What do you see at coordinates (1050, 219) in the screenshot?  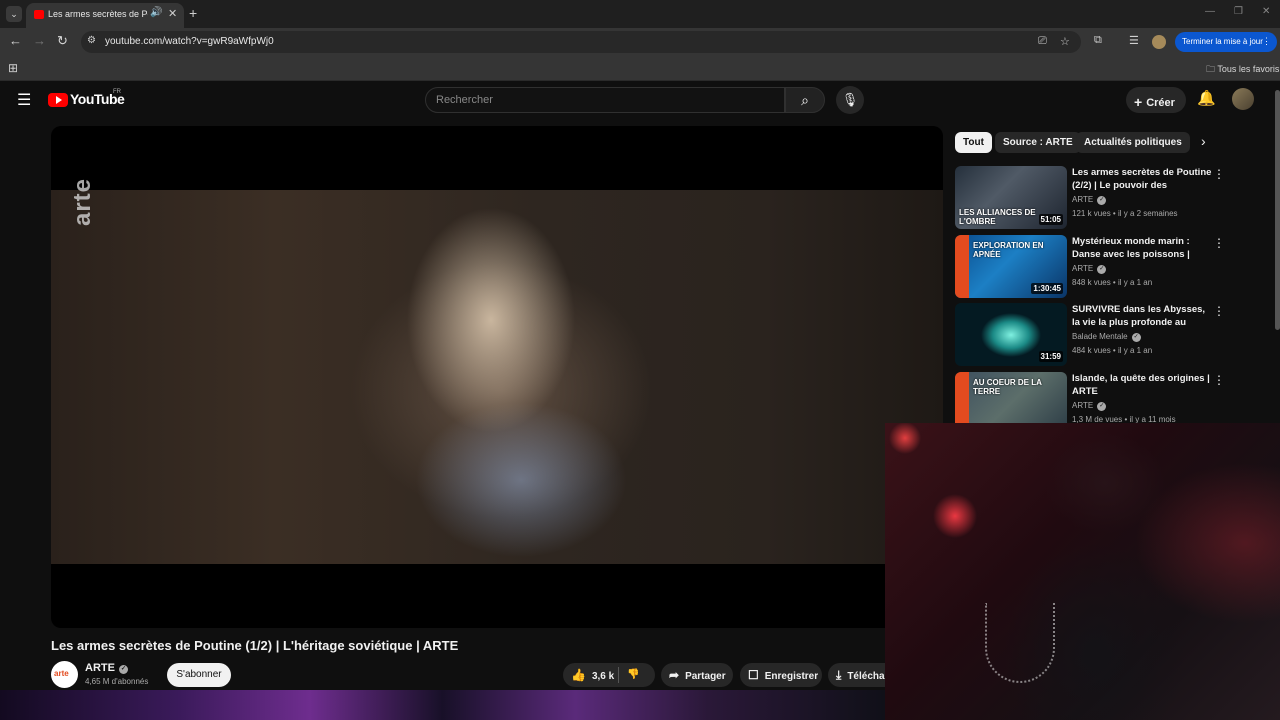 I see `video-duration: 51:05` at bounding box center [1050, 219].